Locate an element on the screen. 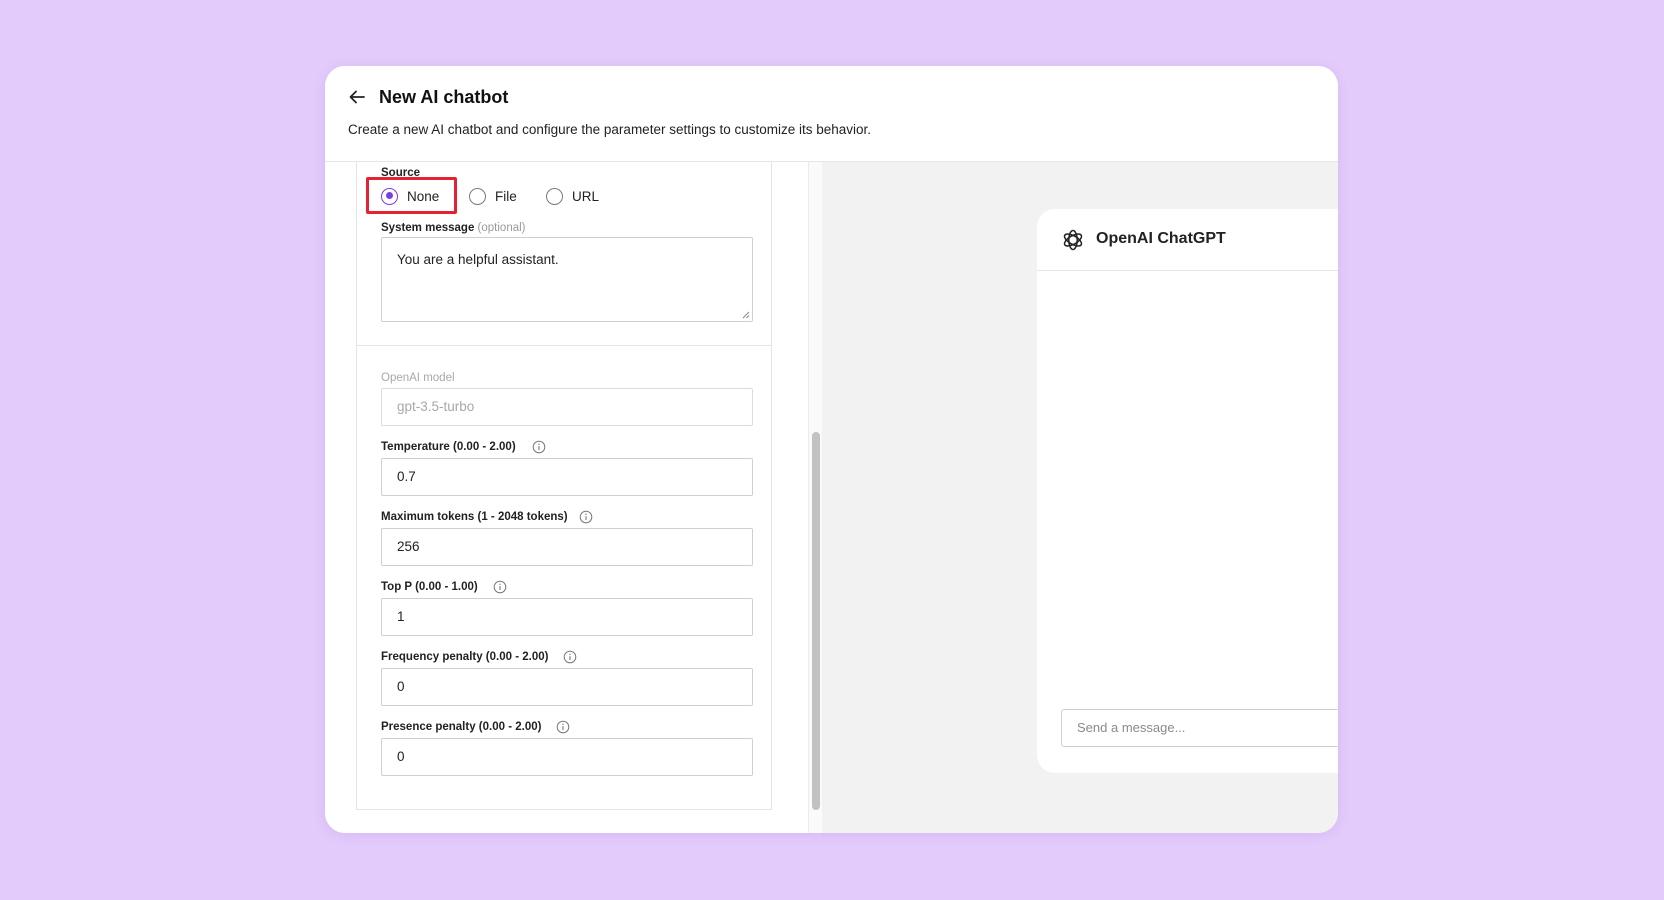  model-field: gpt-3.5-turbo is located at coordinates (567, 407).